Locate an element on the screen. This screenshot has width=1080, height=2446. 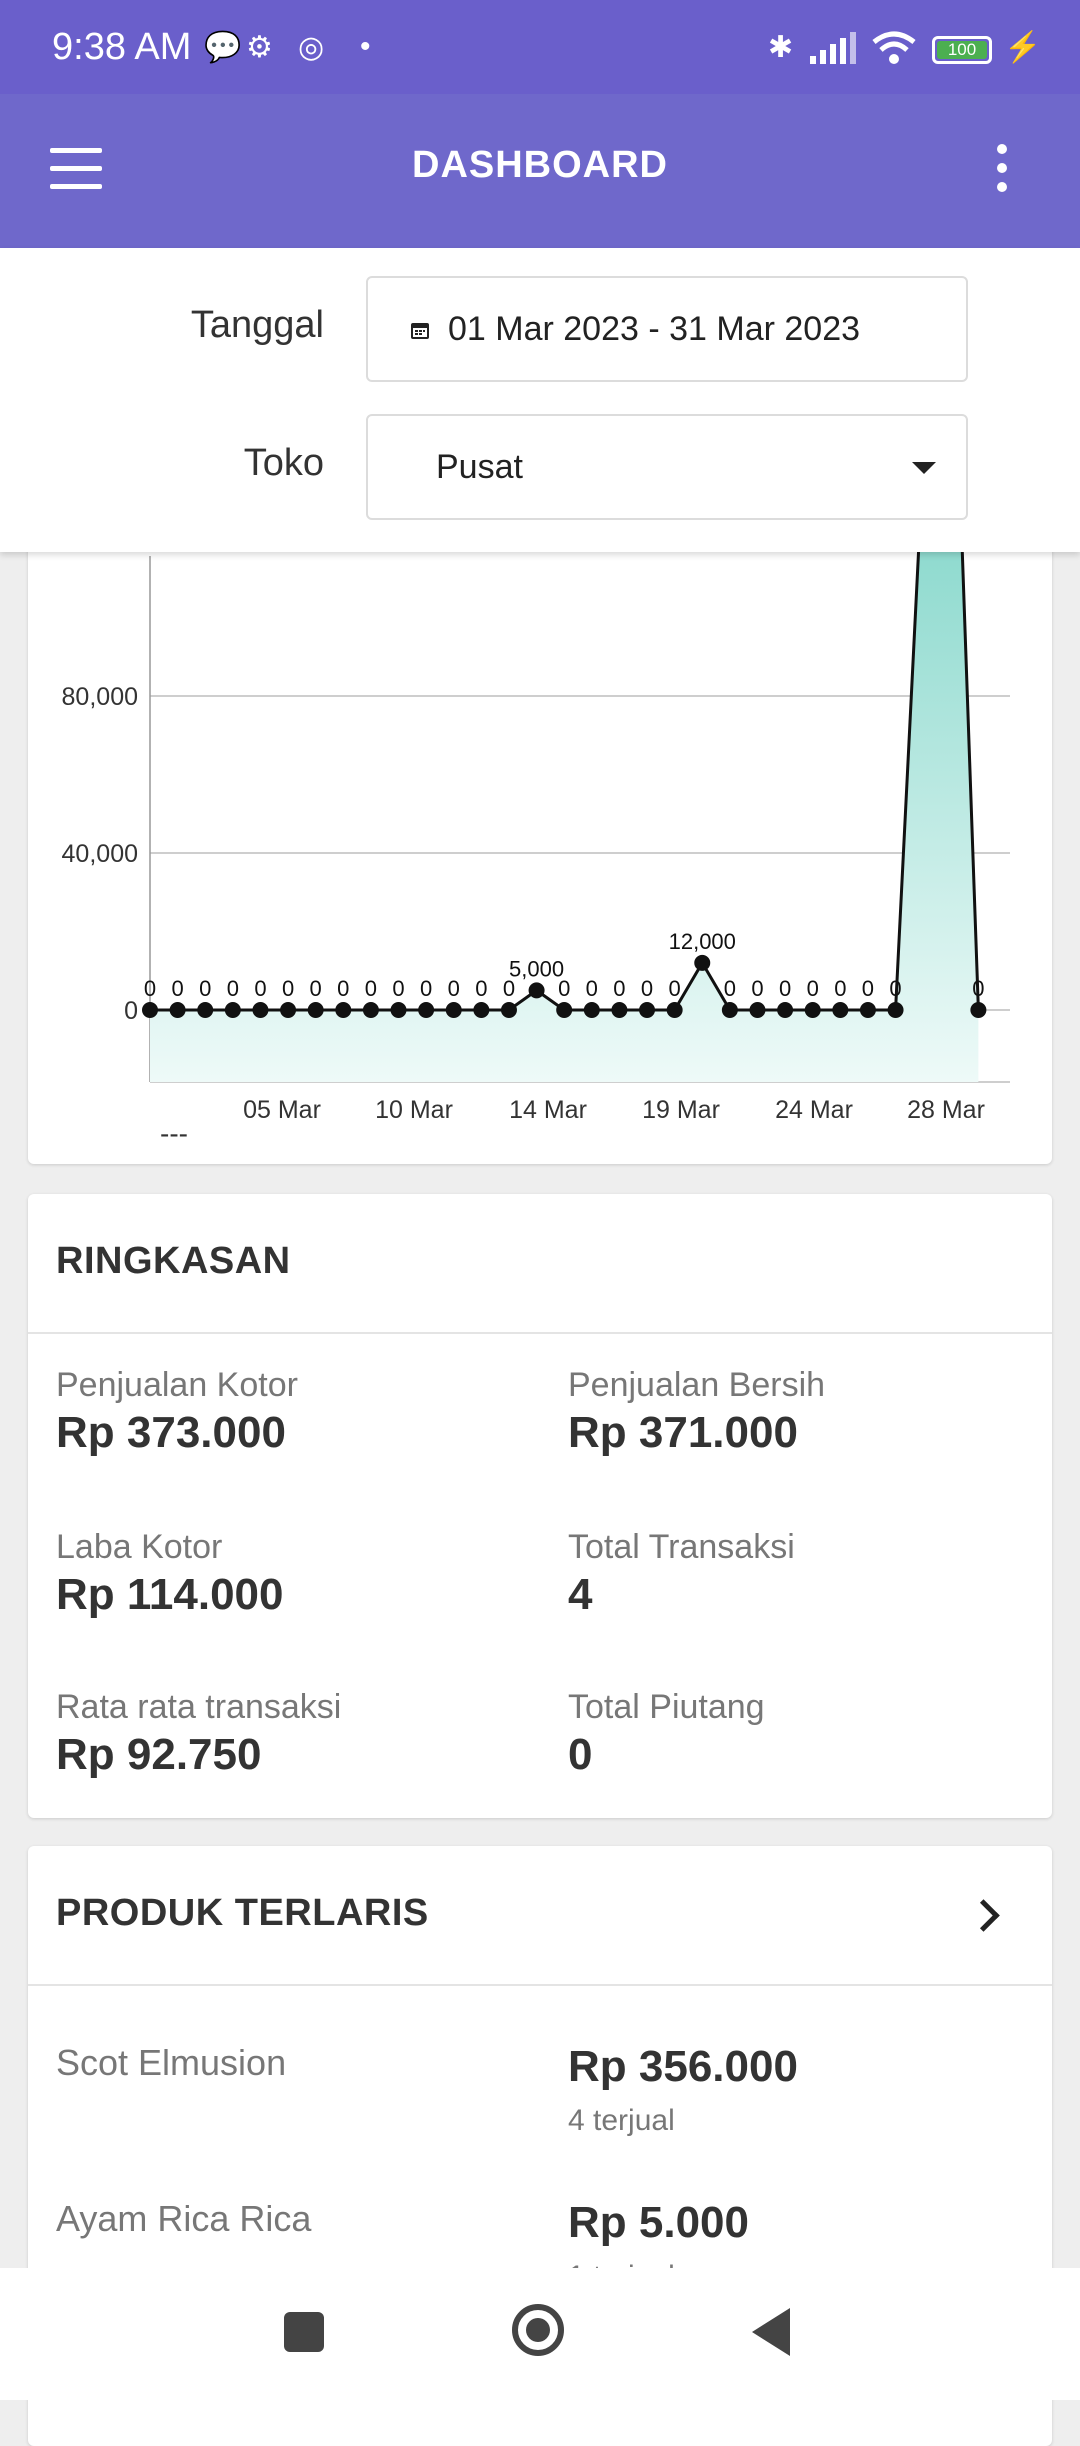
date-label: Tanggal is located at coordinates (257, 325).